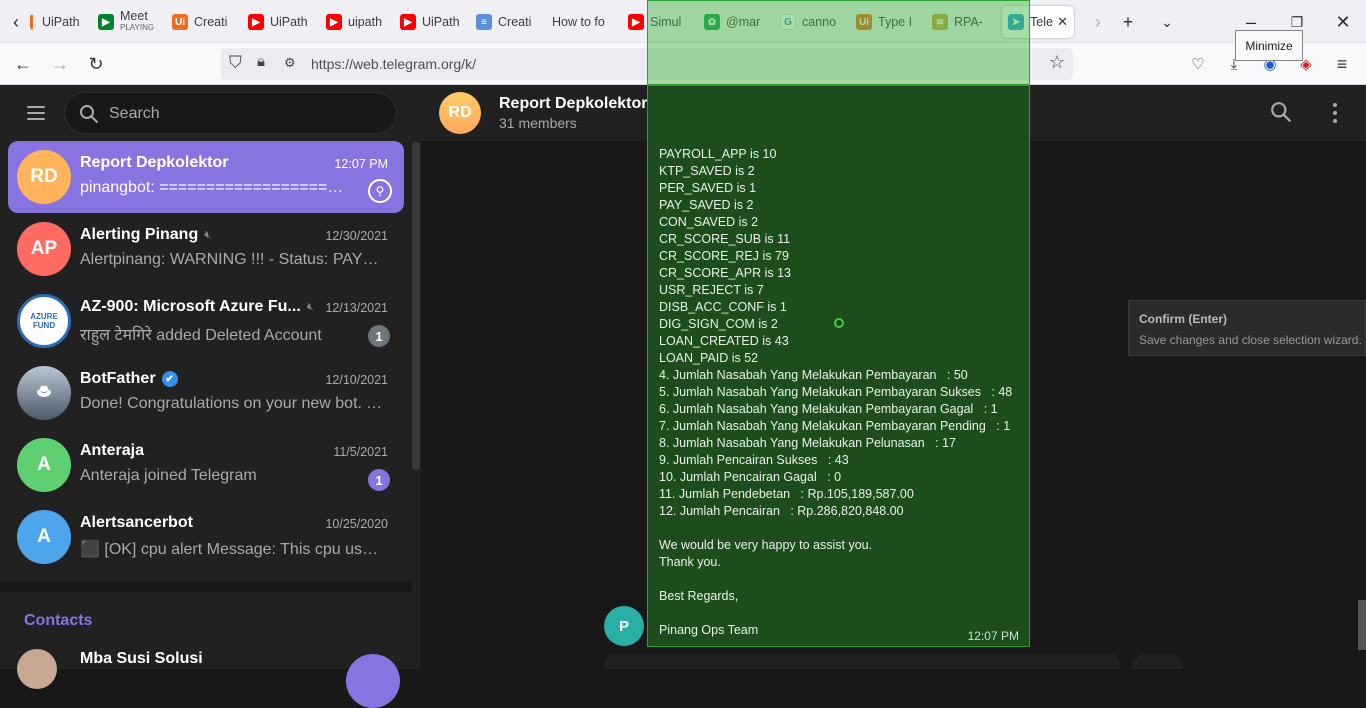 The height and width of the screenshot is (708, 1366). I want to click on chat-name: BotFather ✔, so click(129, 379).